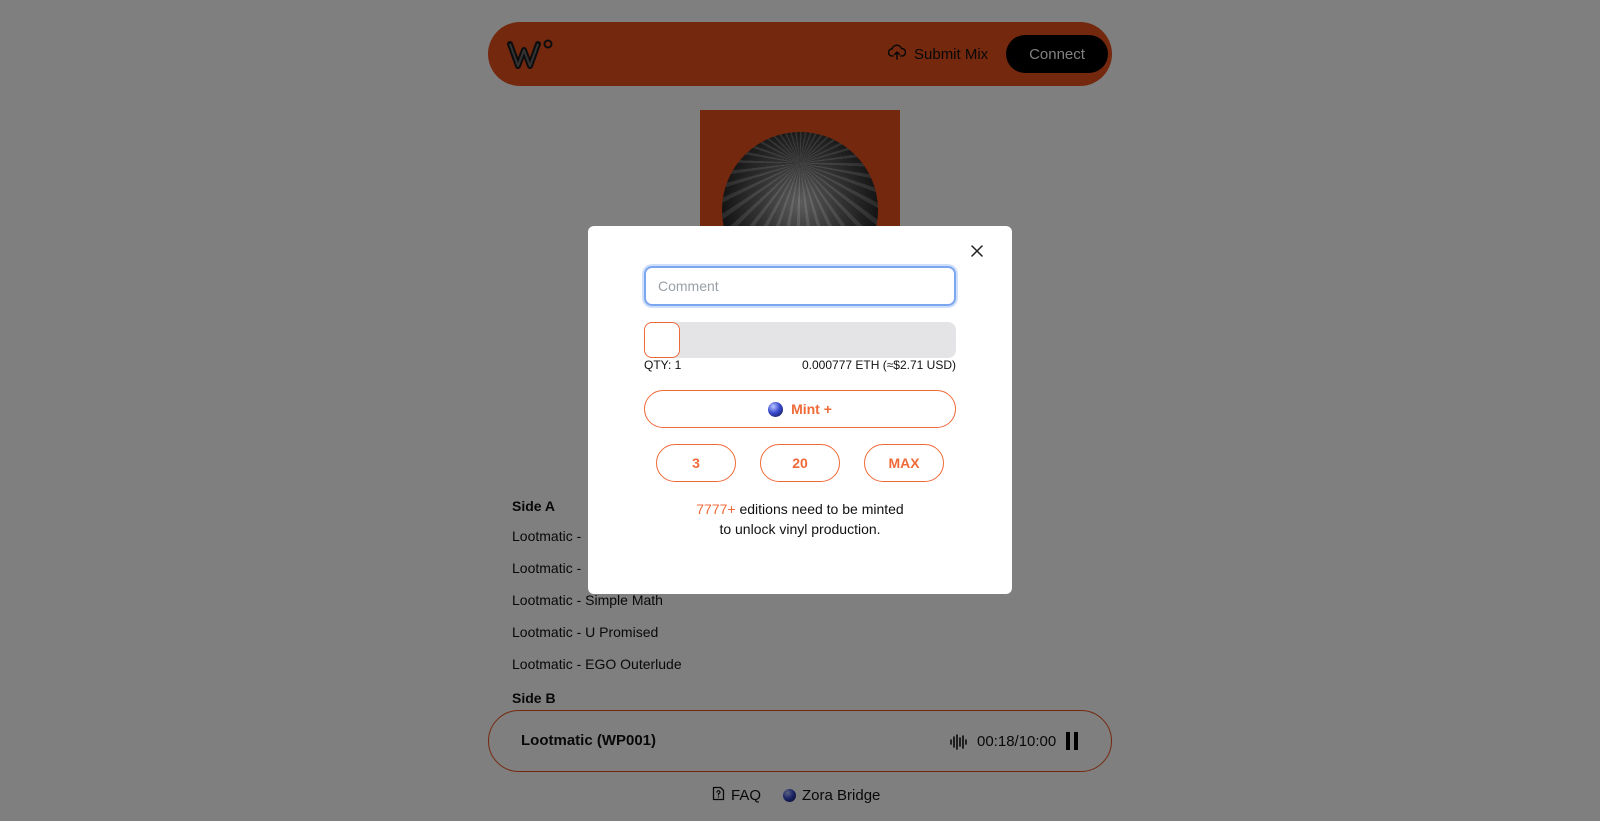 This screenshot has width=1600, height=821. What do you see at coordinates (776, 409) in the screenshot?
I see `zora-orb-icon` at bounding box center [776, 409].